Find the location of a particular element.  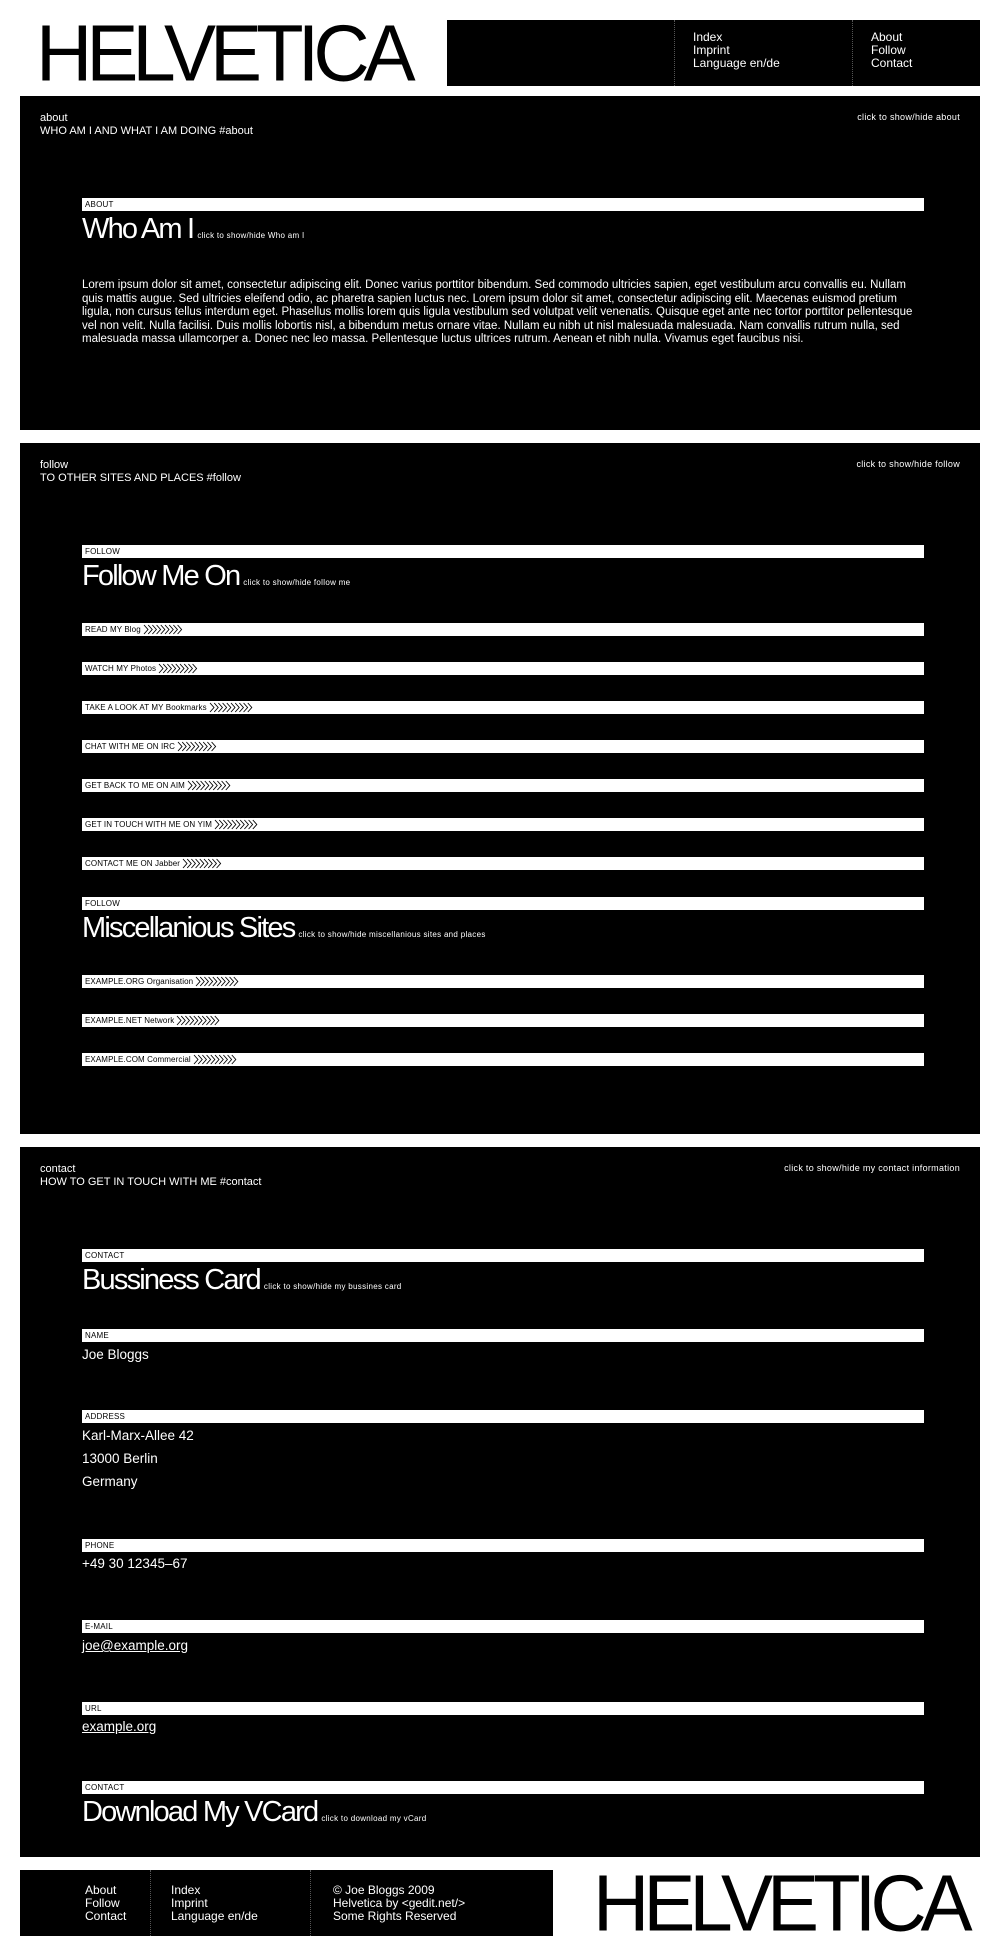

toggle-about-link: click to show/hide about is located at coordinates (908, 117).